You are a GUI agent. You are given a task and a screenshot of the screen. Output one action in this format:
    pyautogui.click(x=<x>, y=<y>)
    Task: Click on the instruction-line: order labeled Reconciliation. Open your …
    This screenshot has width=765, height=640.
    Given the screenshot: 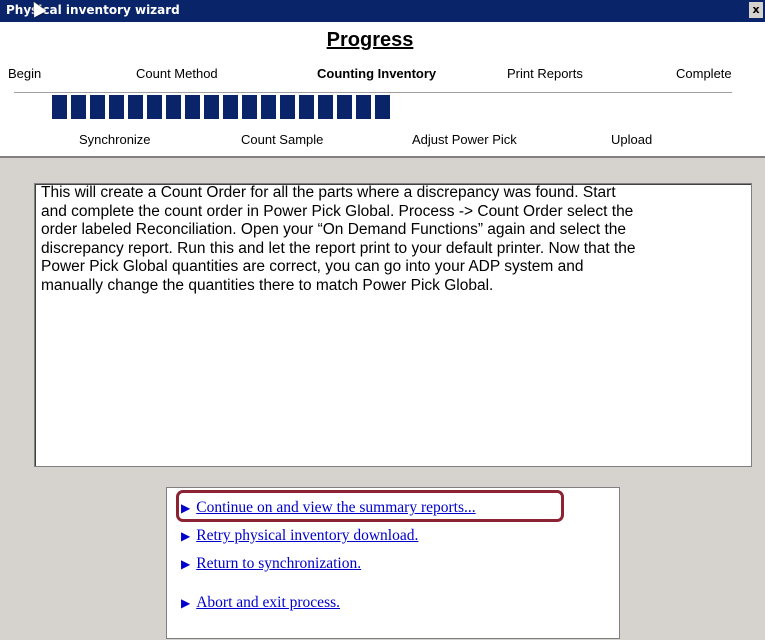 What is the action you would take?
    pyautogui.click(x=334, y=229)
    